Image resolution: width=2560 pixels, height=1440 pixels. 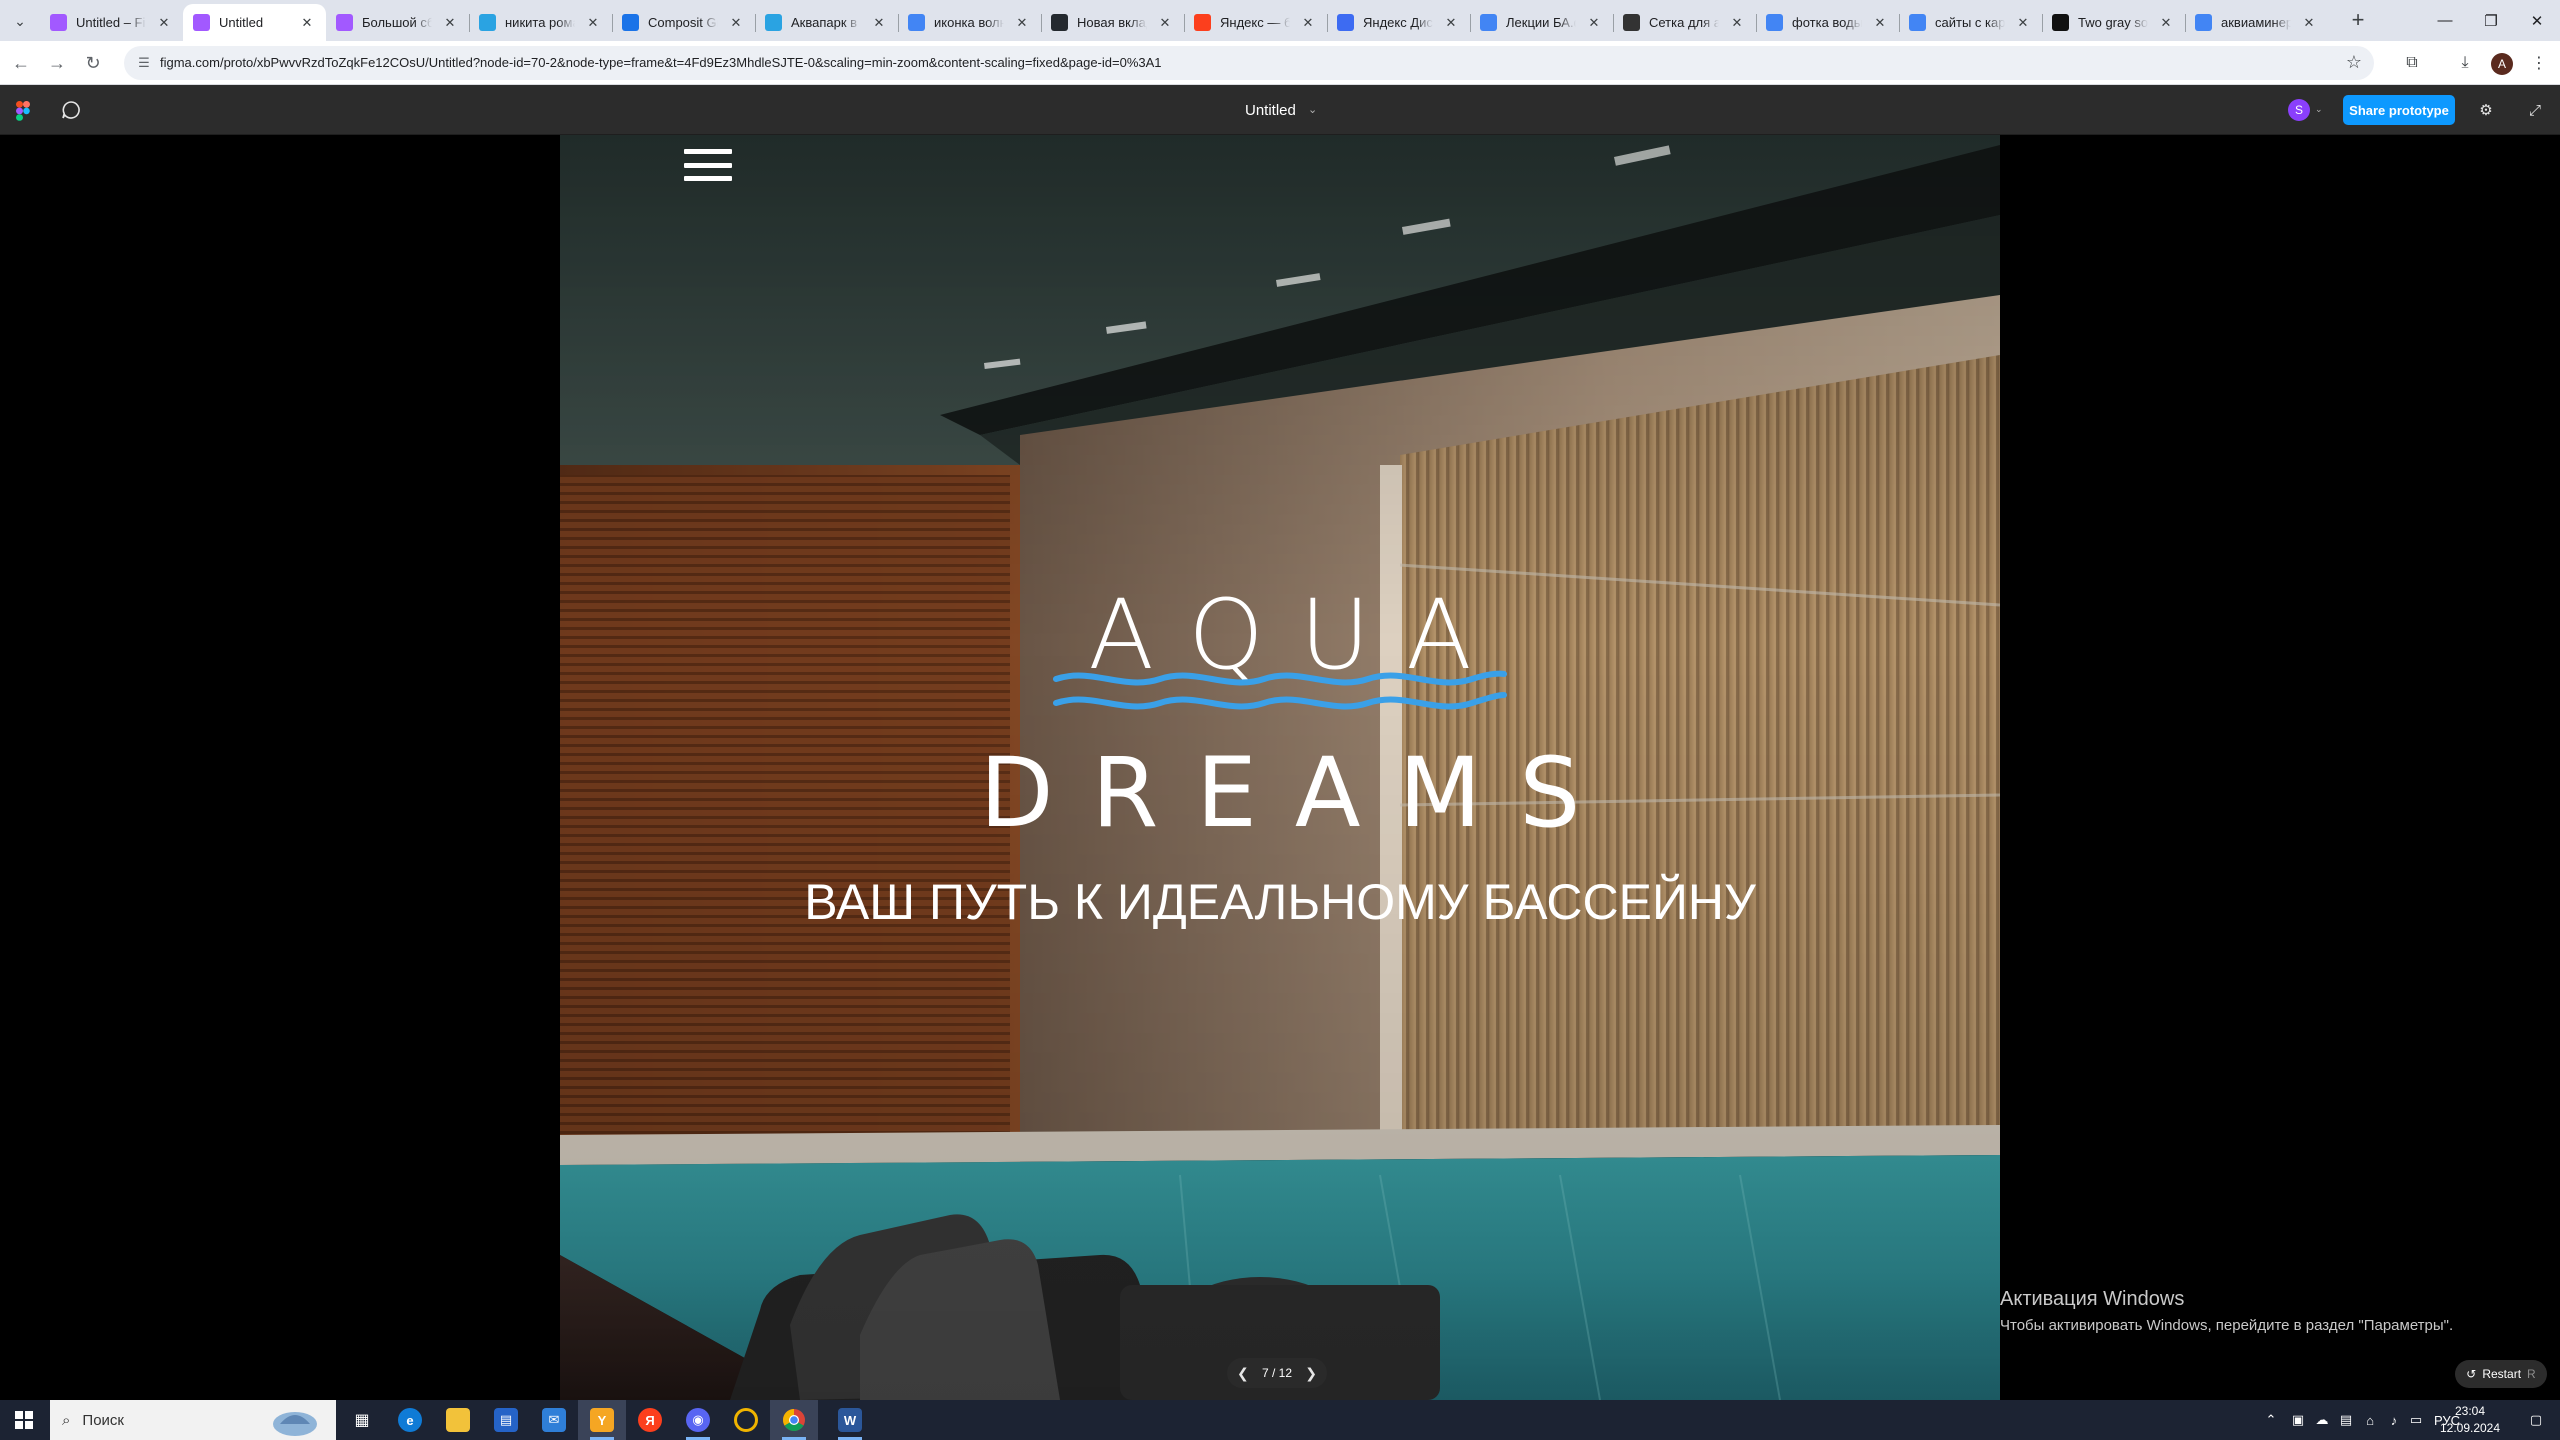 I want to click on new-tab-button: +, so click(x=2358, y=21).